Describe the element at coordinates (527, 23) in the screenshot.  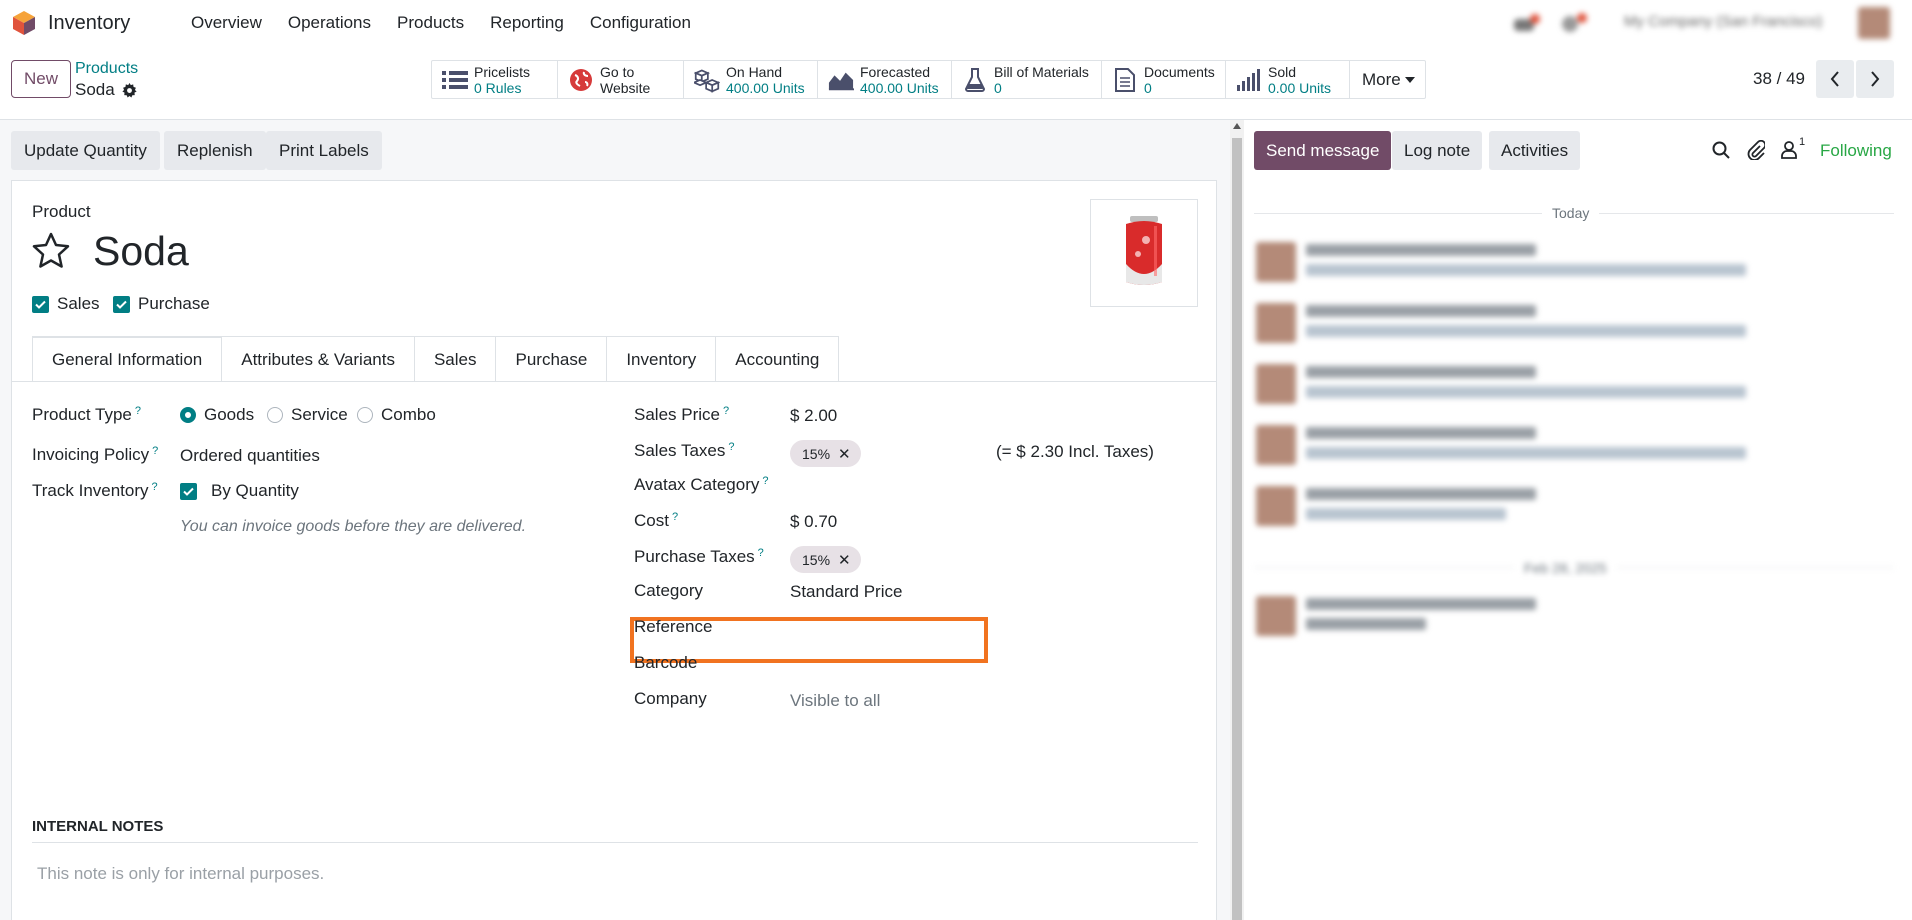
I see `menu-item-reporting: Reporting` at that location.